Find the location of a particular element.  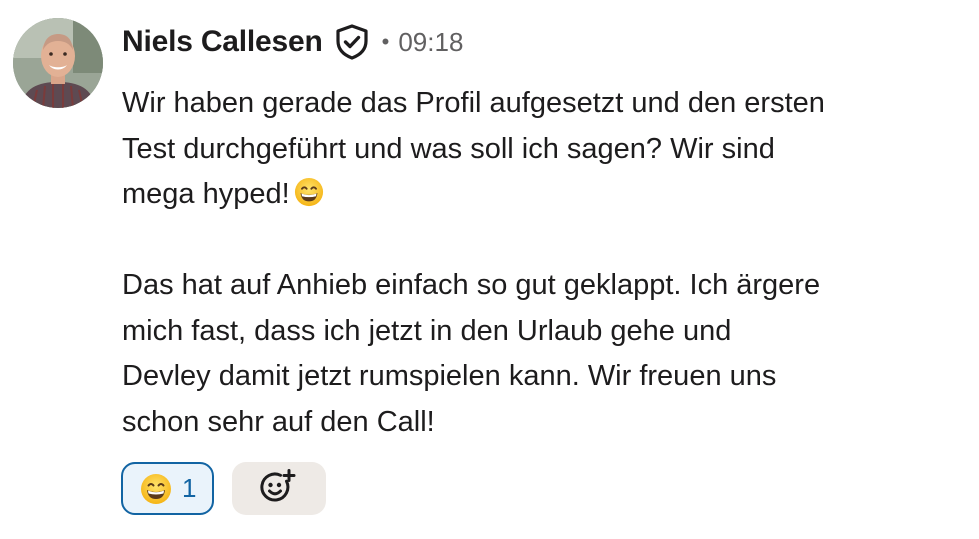

reaction-count: 1 is located at coordinates (189, 488).